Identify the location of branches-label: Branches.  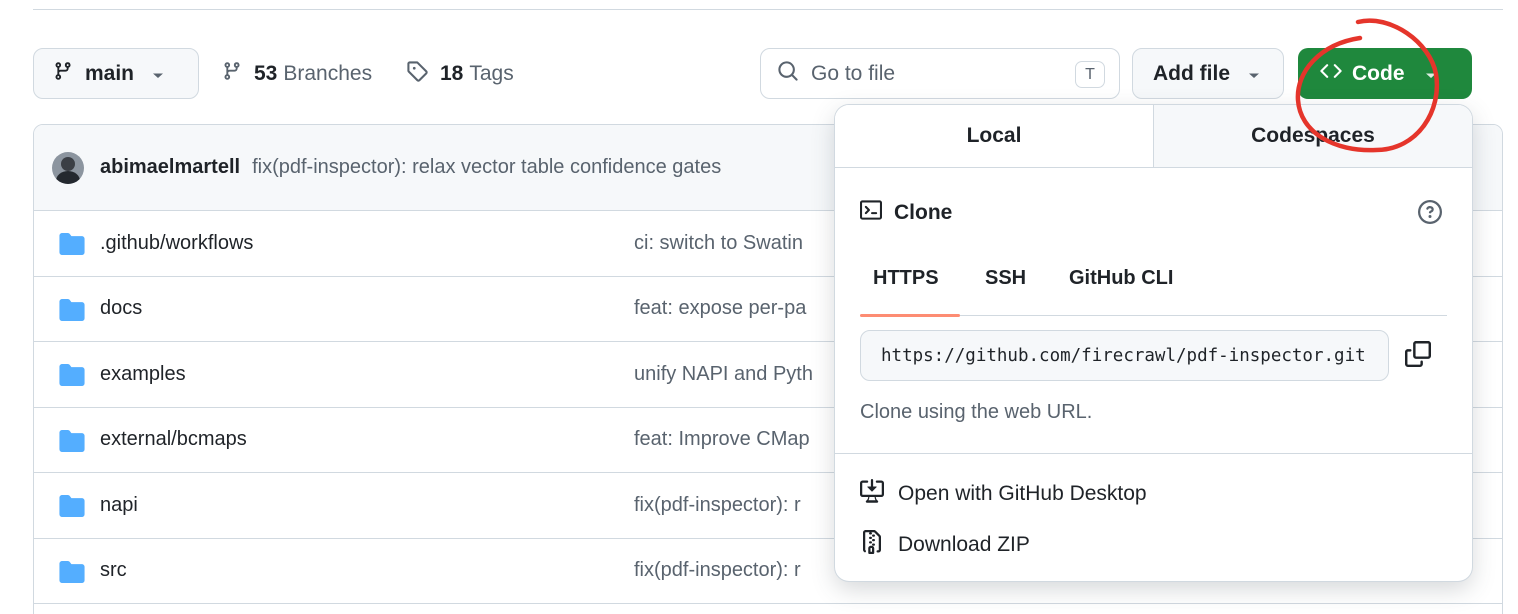
(328, 73).